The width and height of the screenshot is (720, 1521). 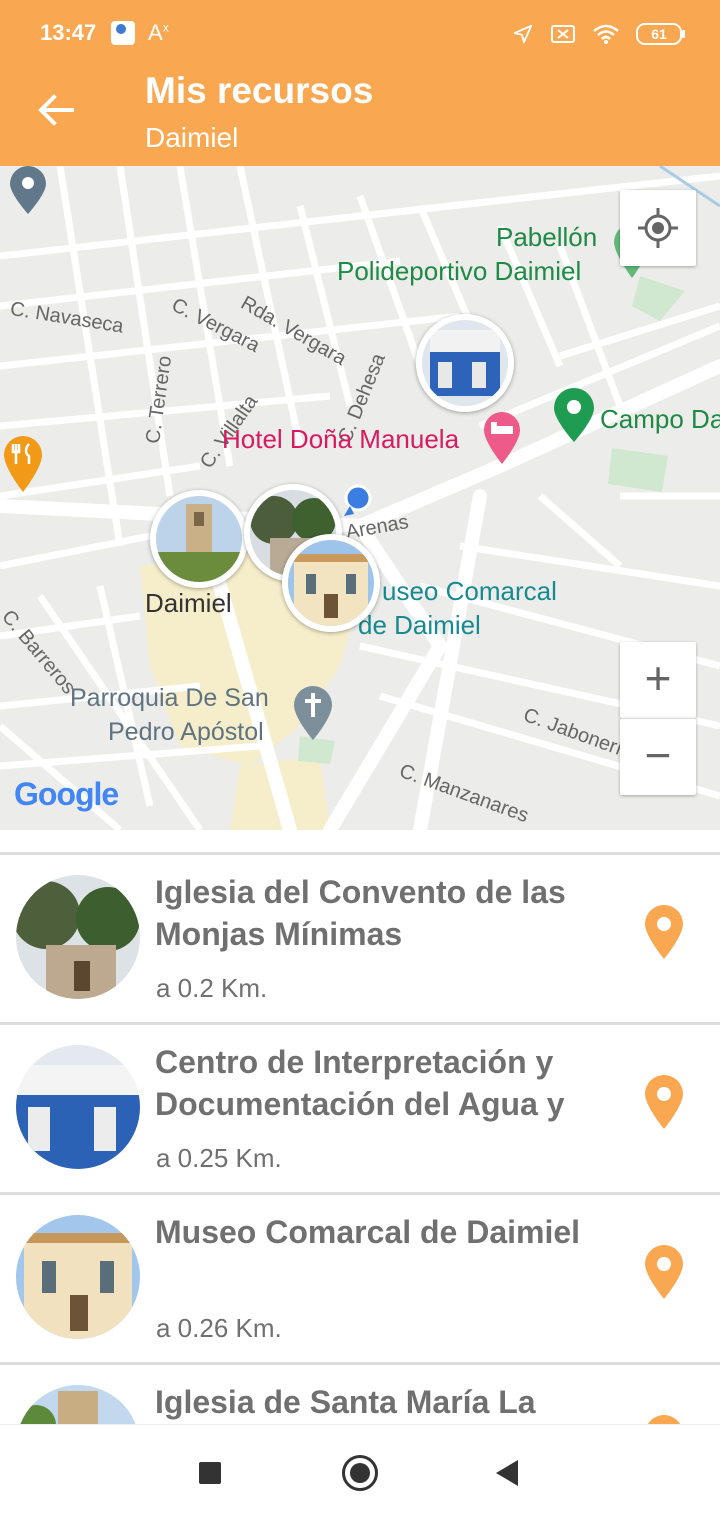 I want to click on location-arrow-icon, so click(x=523, y=34).